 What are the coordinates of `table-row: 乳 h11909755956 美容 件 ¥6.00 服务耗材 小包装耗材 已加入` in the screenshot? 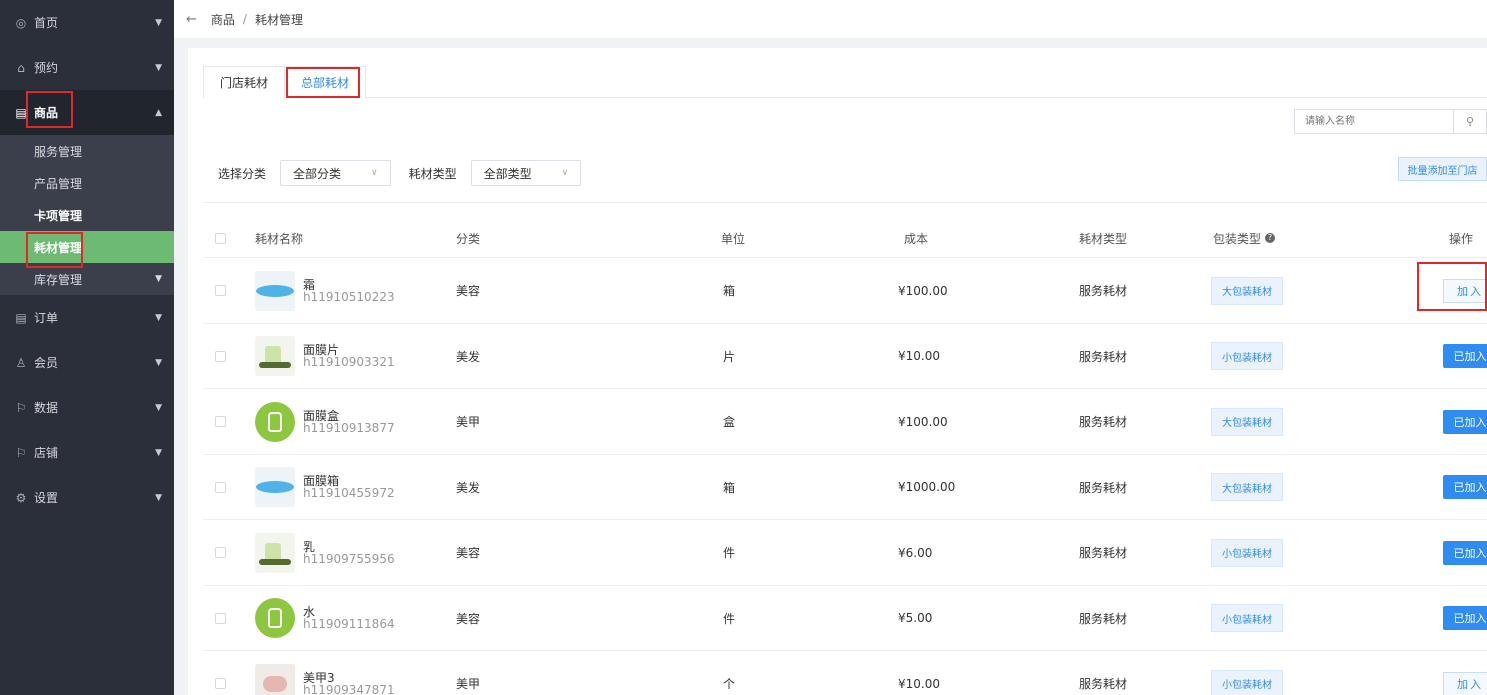 It's located at (845, 553).